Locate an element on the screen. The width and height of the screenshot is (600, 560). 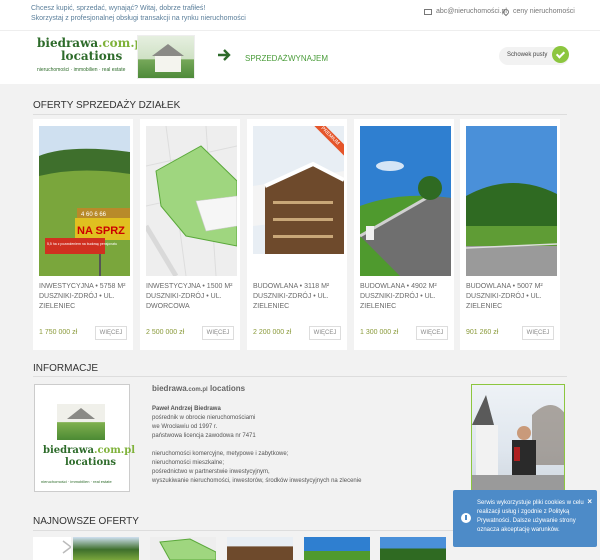
offer-price: 2 200 000 zł is located at coordinates (272, 332).